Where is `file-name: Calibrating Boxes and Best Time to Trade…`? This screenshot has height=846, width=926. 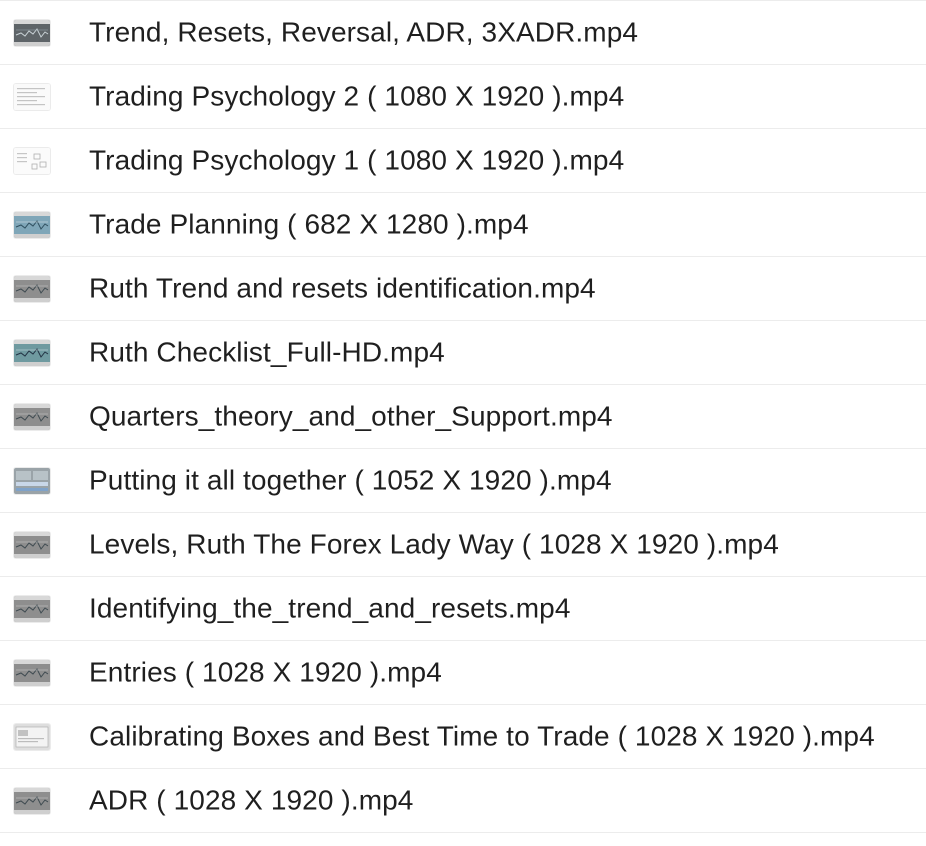
file-name: Calibrating Boxes and Best Time to Trade… is located at coordinates (482, 735).